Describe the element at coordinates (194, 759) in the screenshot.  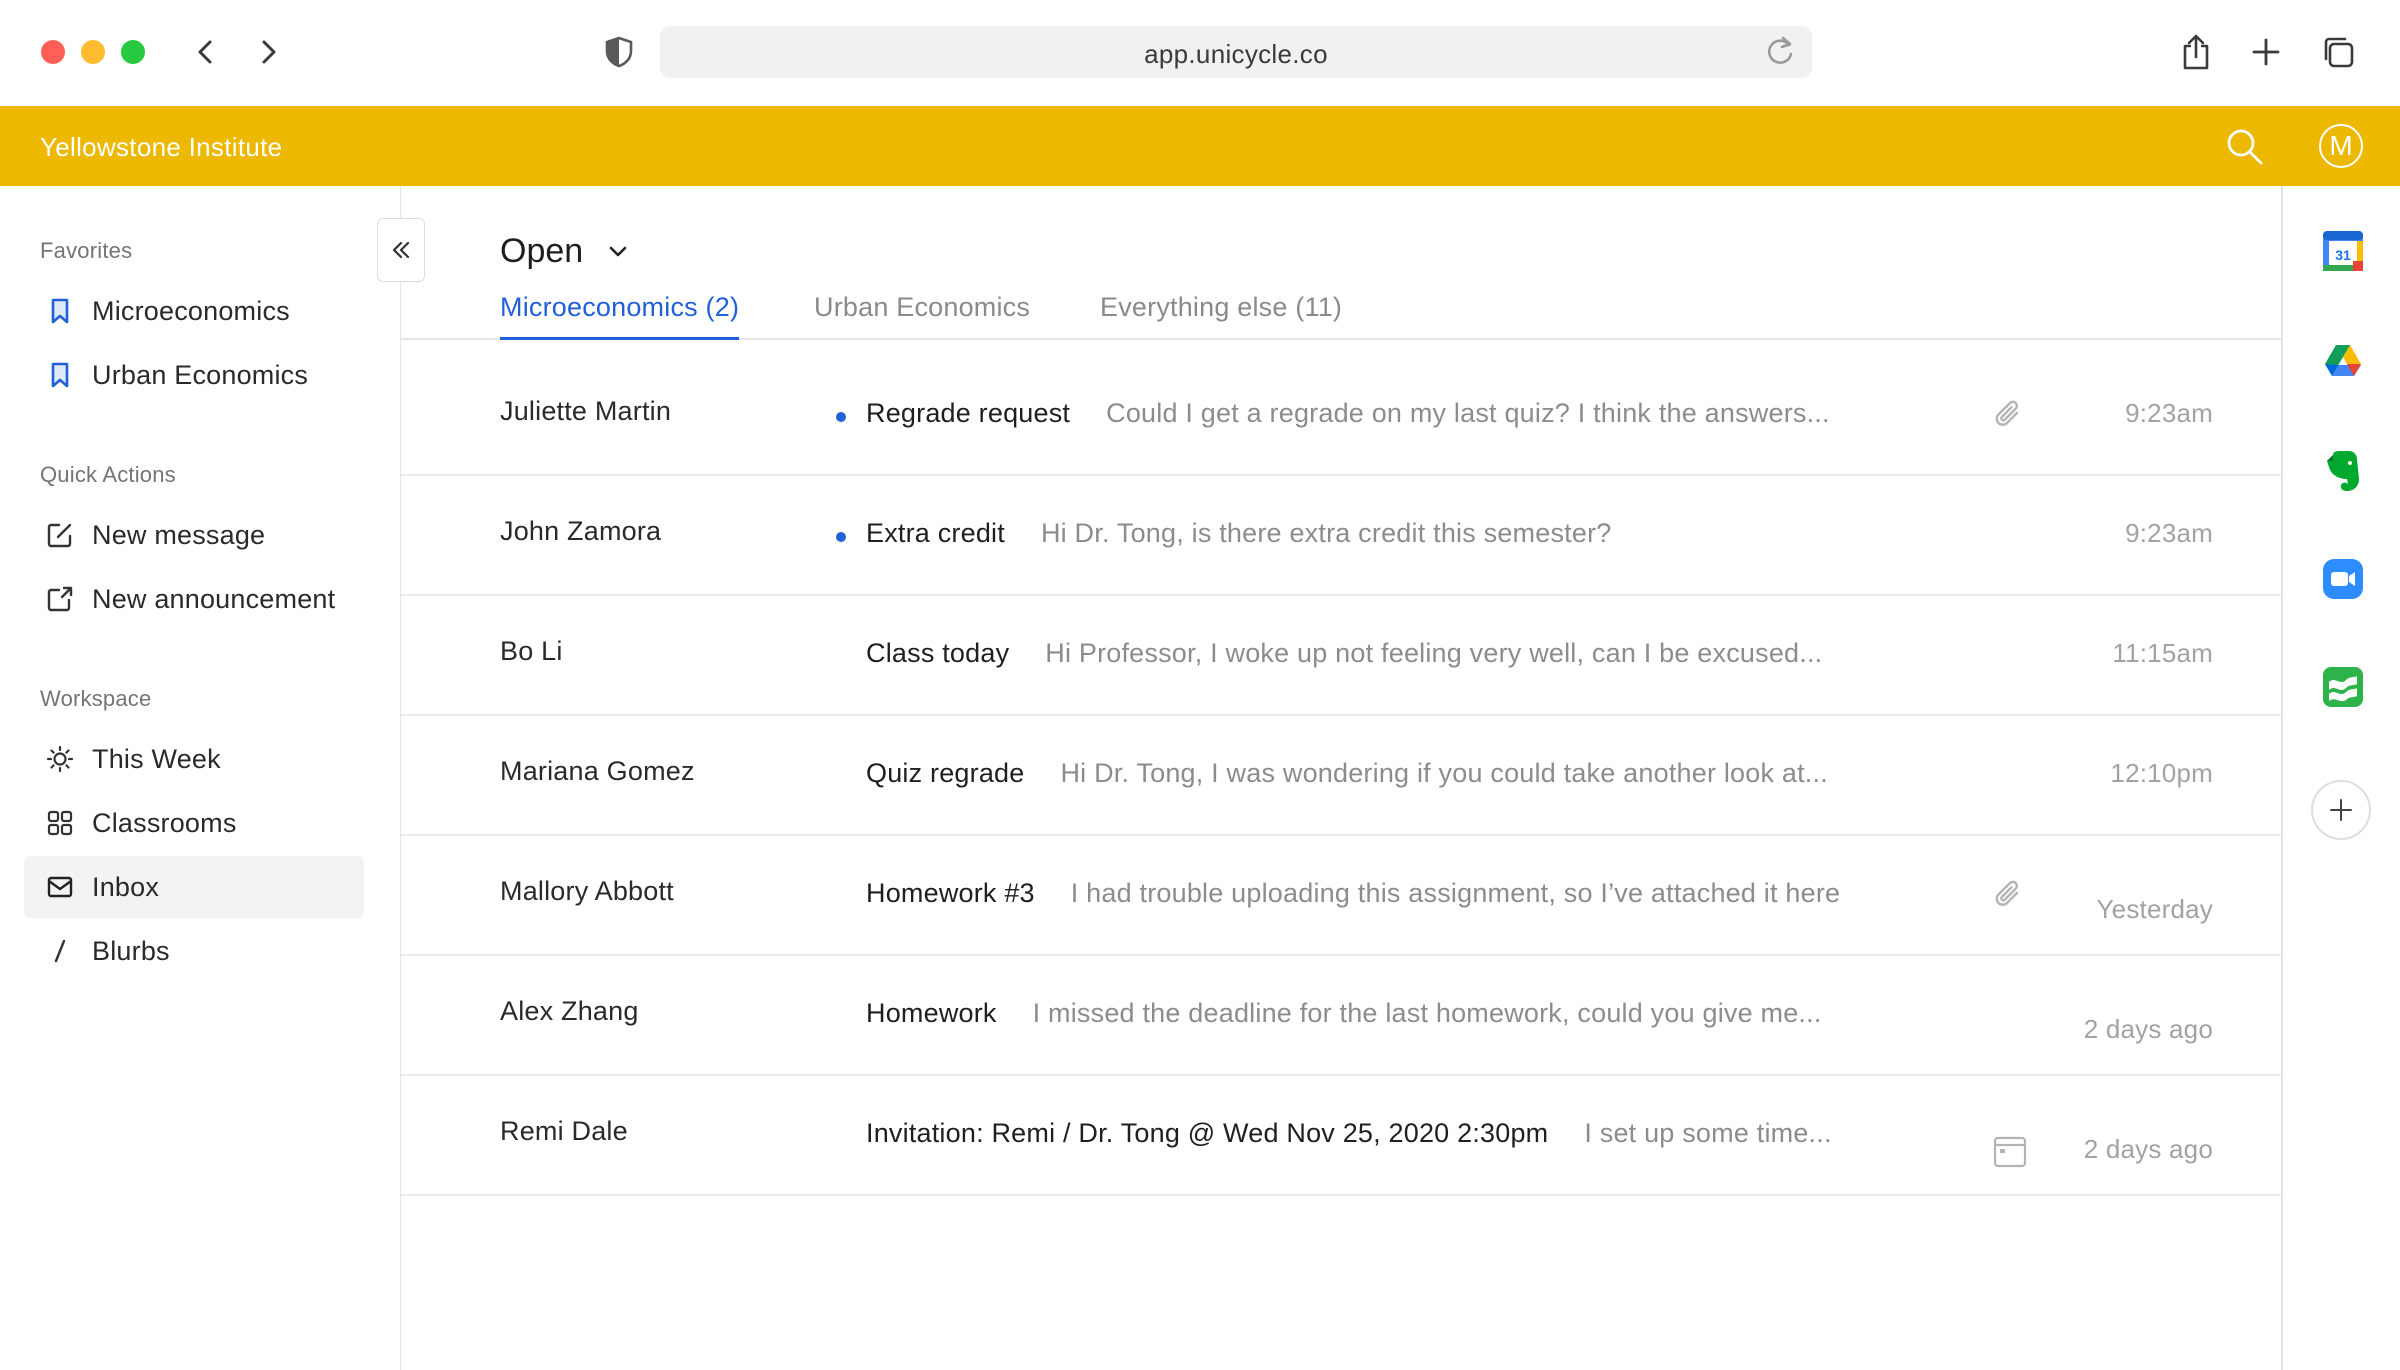
I see `sidebar-item-this-week: This Week` at that location.